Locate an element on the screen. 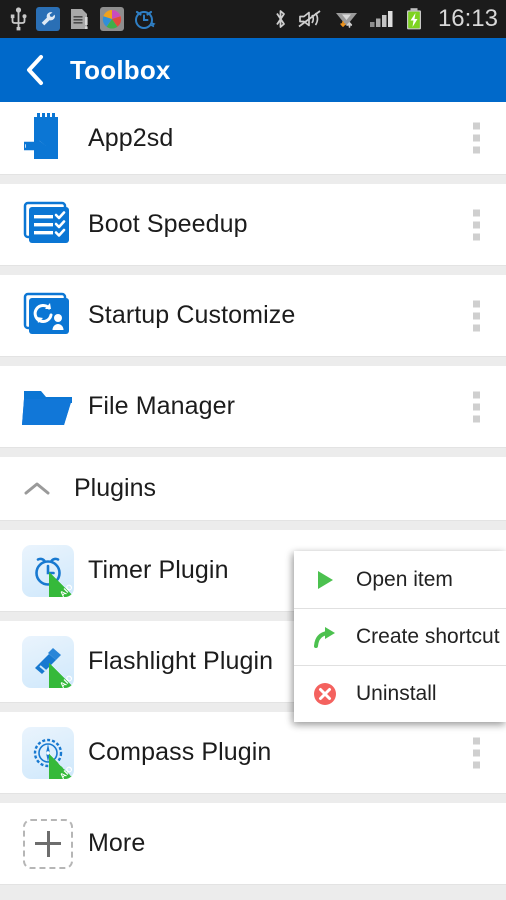 Image resolution: width=506 pixels, height=900 pixels. startup-refresh-user-icon is located at coordinates (48, 316).